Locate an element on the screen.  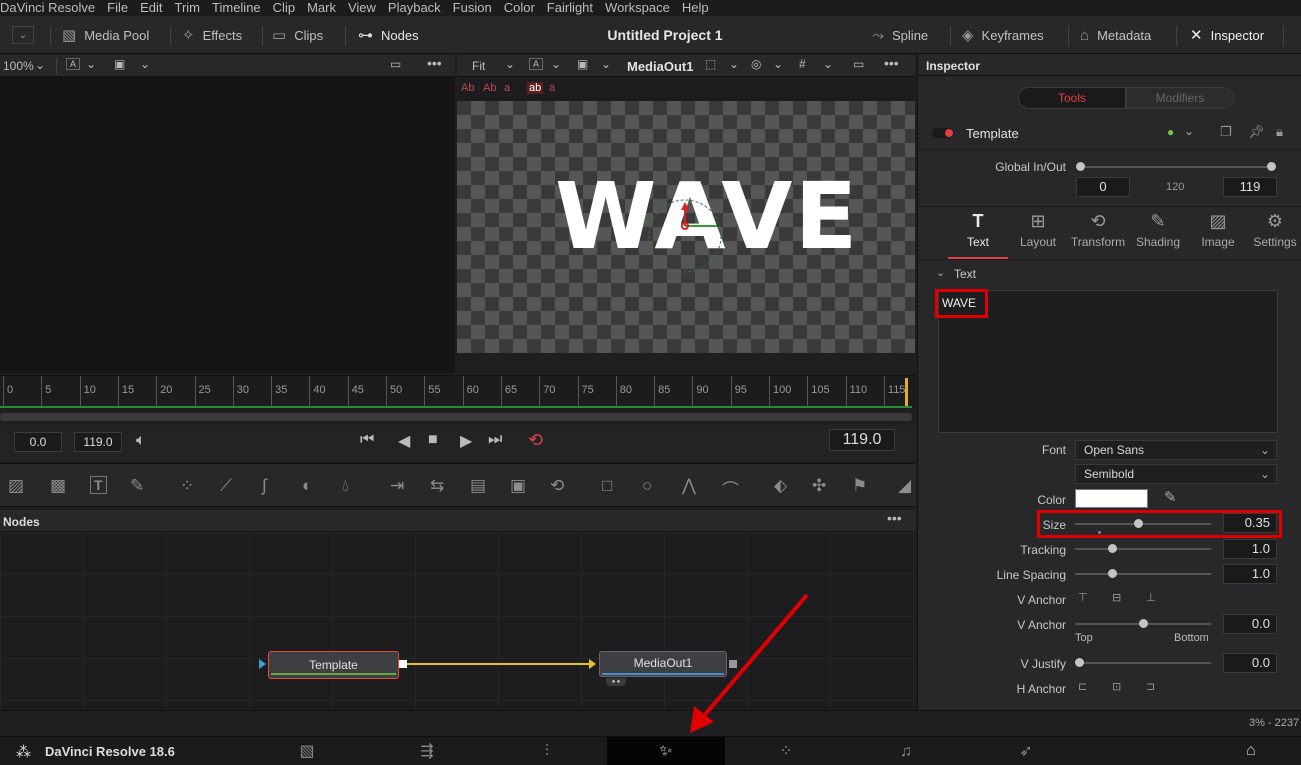
nodes-button: ⊶ Nodes is located at coordinates (388, 35).